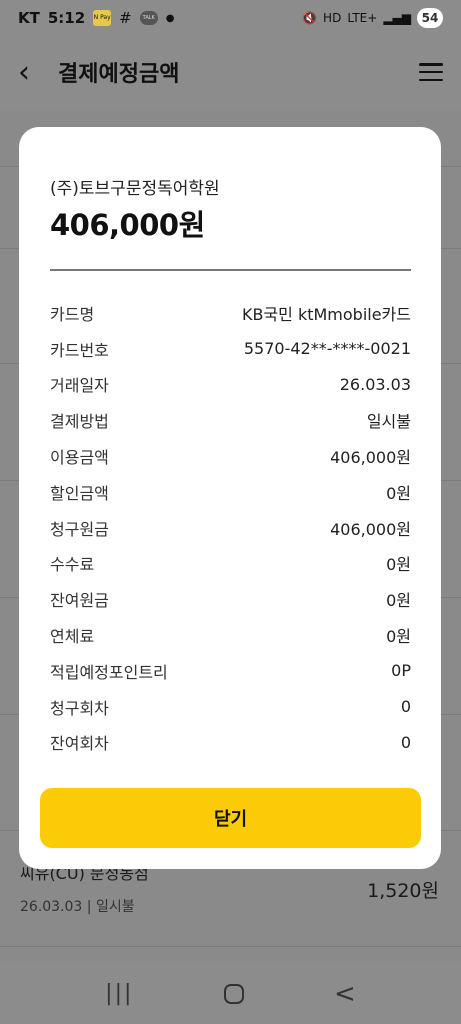  I want to click on background-date-method: 26.03.03 | 일시불, so click(77, 907).